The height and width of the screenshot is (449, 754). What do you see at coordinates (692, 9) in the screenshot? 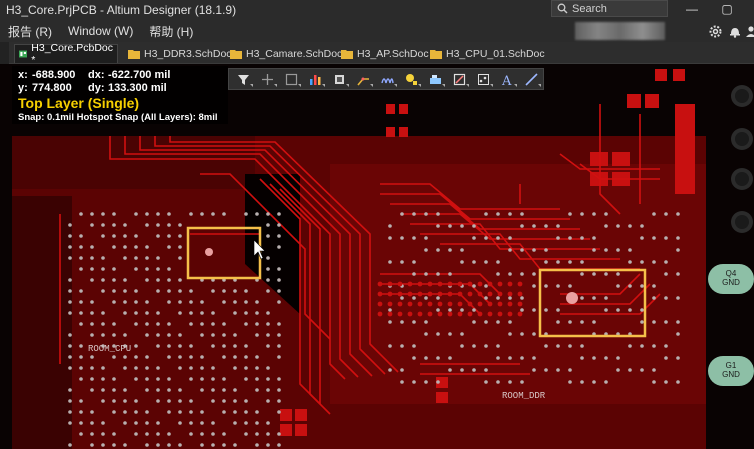
I see `minimize-button: —` at bounding box center [692, 9].